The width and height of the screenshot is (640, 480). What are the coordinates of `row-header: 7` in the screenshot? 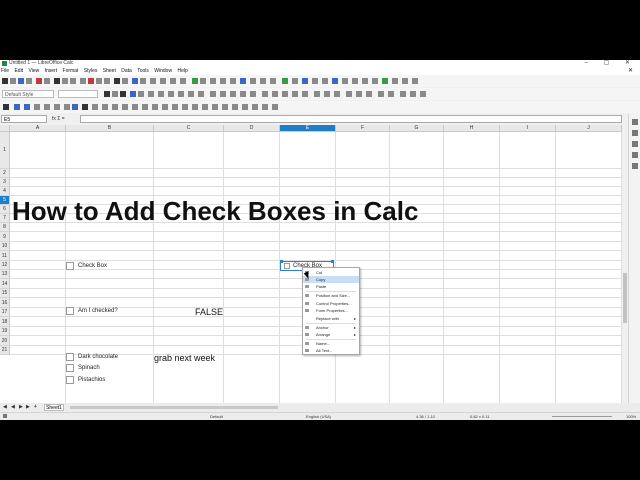 It's located at (5, 218).